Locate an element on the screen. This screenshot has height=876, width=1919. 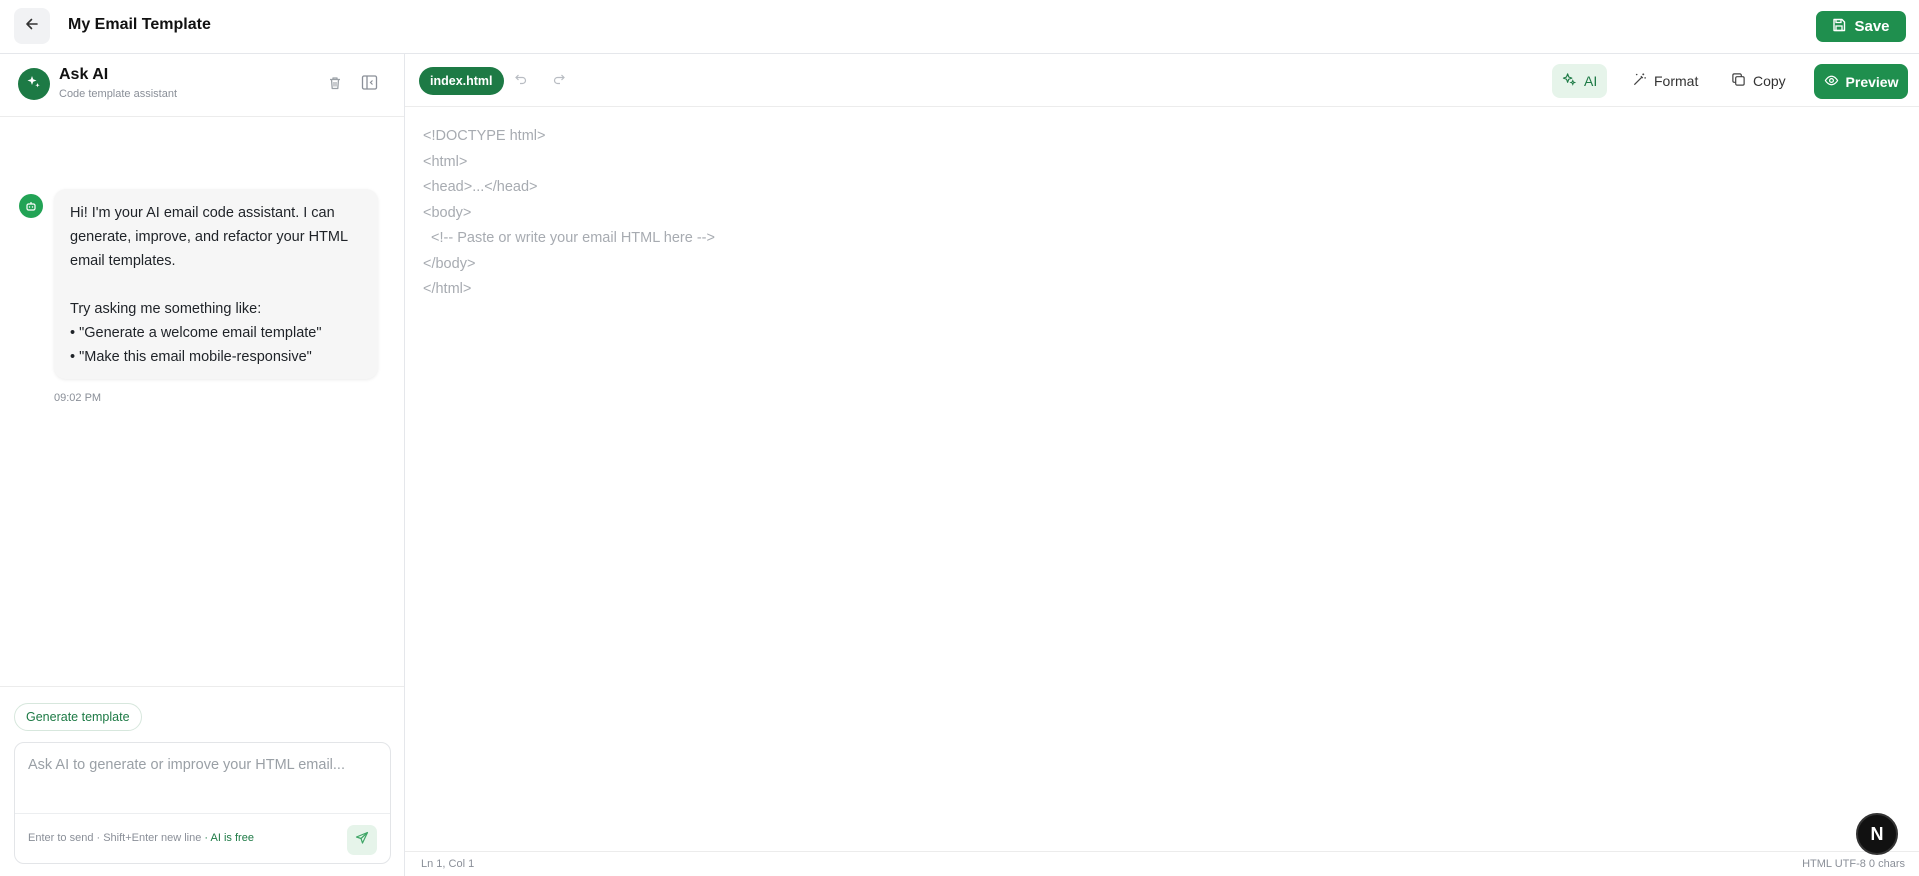
format-button: Format is located at coordinates (1665, 81).